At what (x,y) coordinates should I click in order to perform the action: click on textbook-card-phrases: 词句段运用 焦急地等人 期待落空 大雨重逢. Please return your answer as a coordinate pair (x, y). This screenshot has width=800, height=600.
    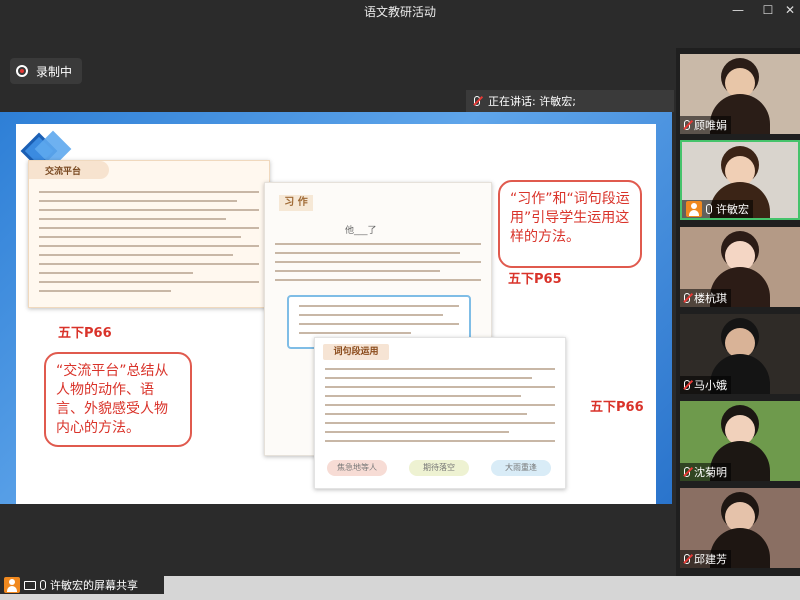
    Looking at the image, I should click on (440, 413).